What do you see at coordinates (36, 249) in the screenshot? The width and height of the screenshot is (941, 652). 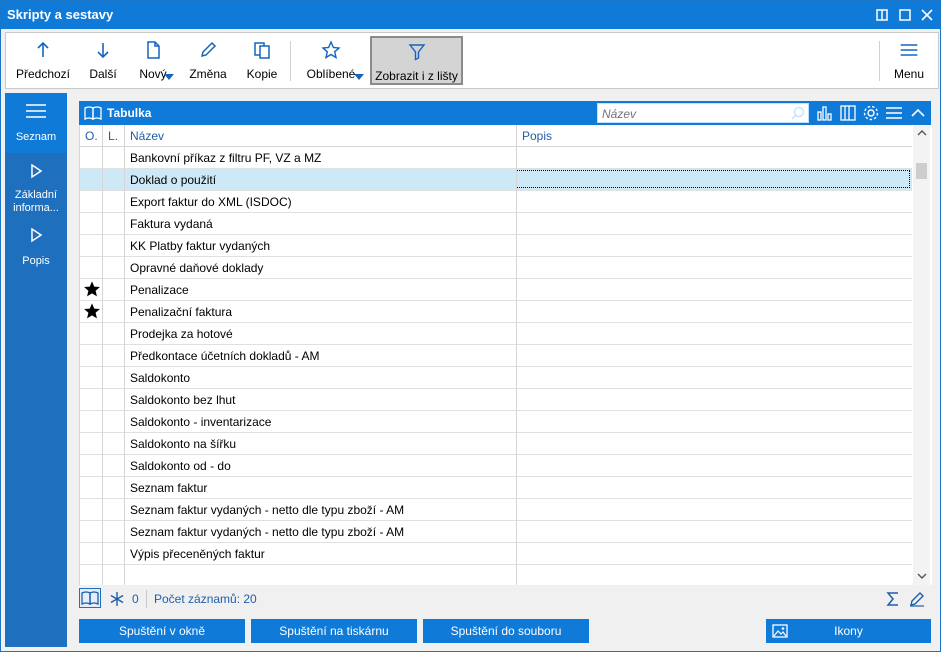 I see `nav-item-popis: Popis` at bounding box center [36, 249].